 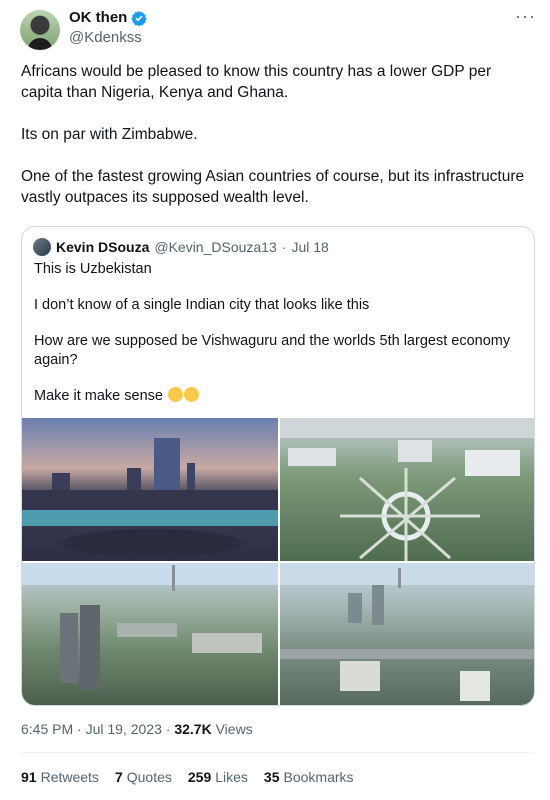 I want to click on quote-header: Kevin DSouza @Kevin_DSouza13 · Jul 18, so click(x=181, y=247).